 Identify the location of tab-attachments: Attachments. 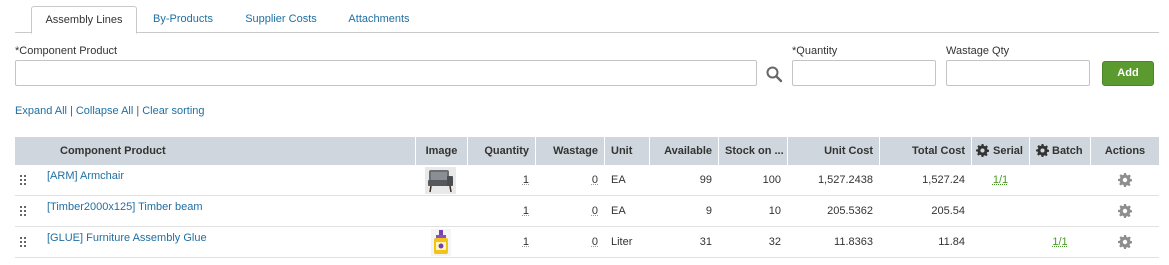
(379, 19).